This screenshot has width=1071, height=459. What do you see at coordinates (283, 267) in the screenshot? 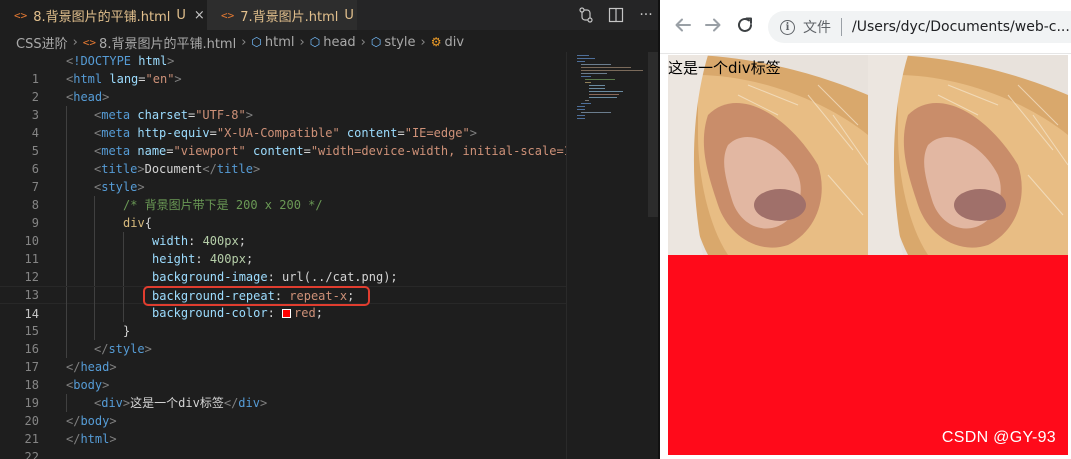
I see `code-line: 12 height: 400px;` at bounding box center [283, 267].